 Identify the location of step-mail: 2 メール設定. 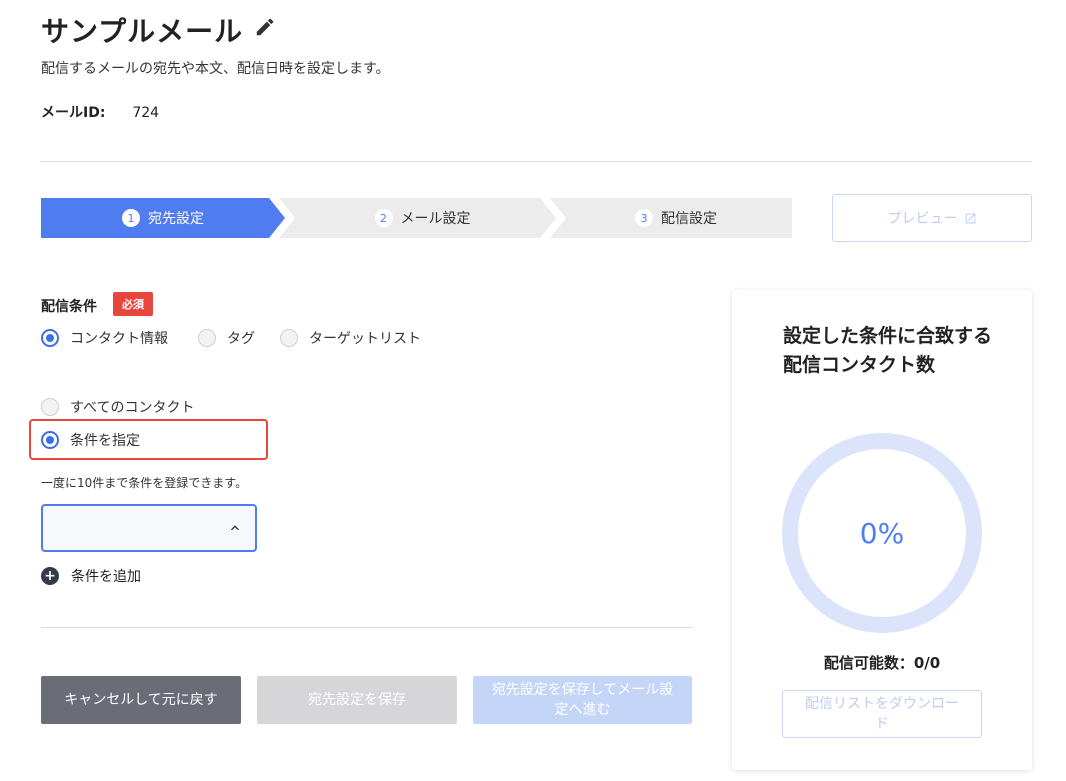
(417, 218).